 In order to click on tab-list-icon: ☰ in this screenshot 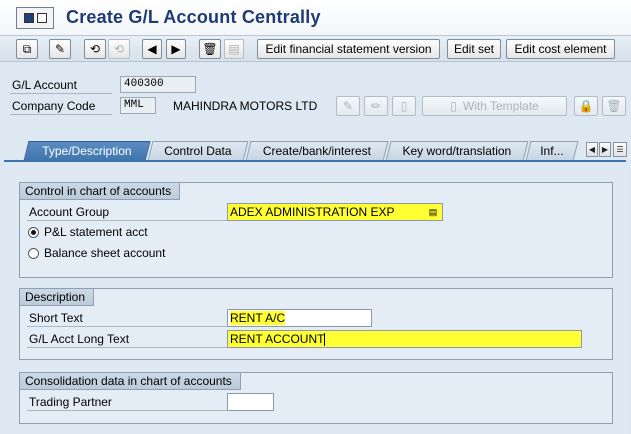, I will do `click(620, 149)`.